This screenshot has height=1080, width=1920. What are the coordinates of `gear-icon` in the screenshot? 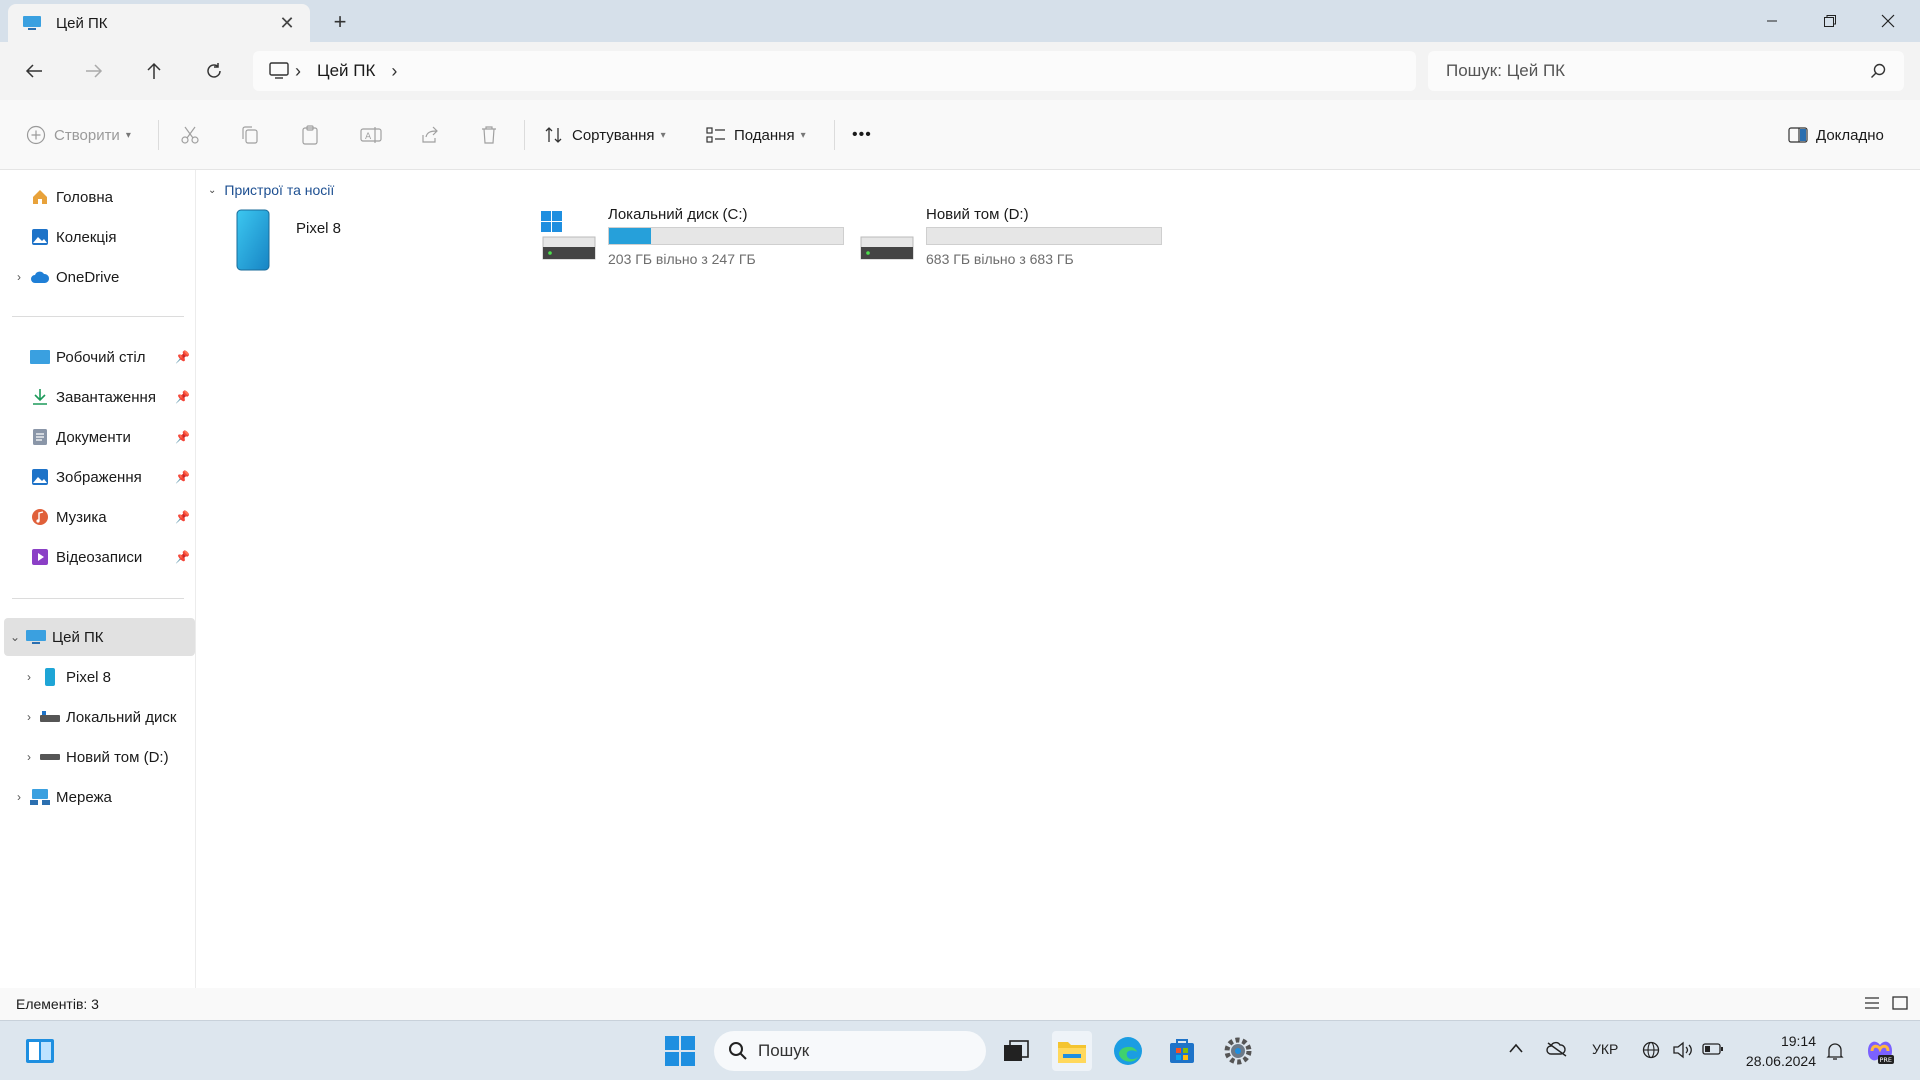 It's located at (1238, 1051).